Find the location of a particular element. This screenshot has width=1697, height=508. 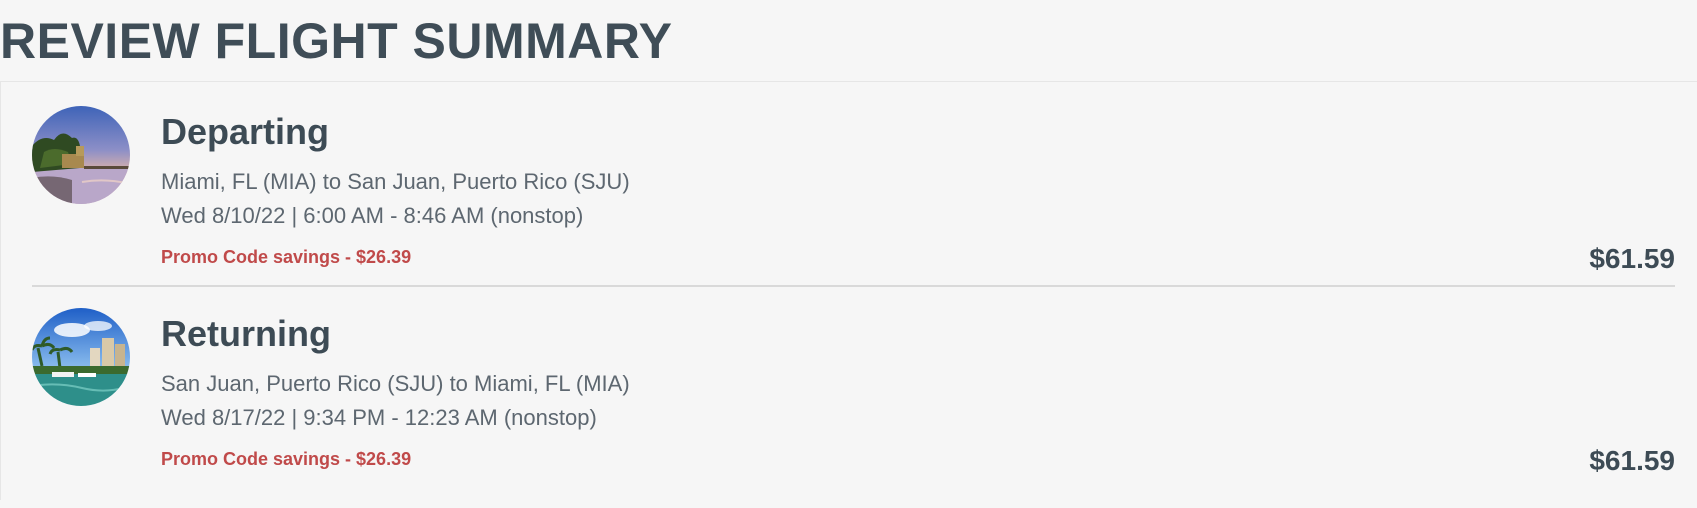

marina-skyline-icon is located at coordinates (81, 357).